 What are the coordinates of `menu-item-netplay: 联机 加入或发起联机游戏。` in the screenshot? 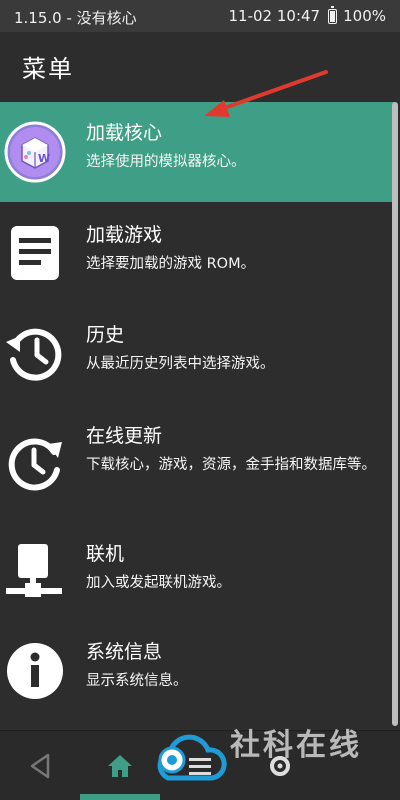 It's located at (197, 570).